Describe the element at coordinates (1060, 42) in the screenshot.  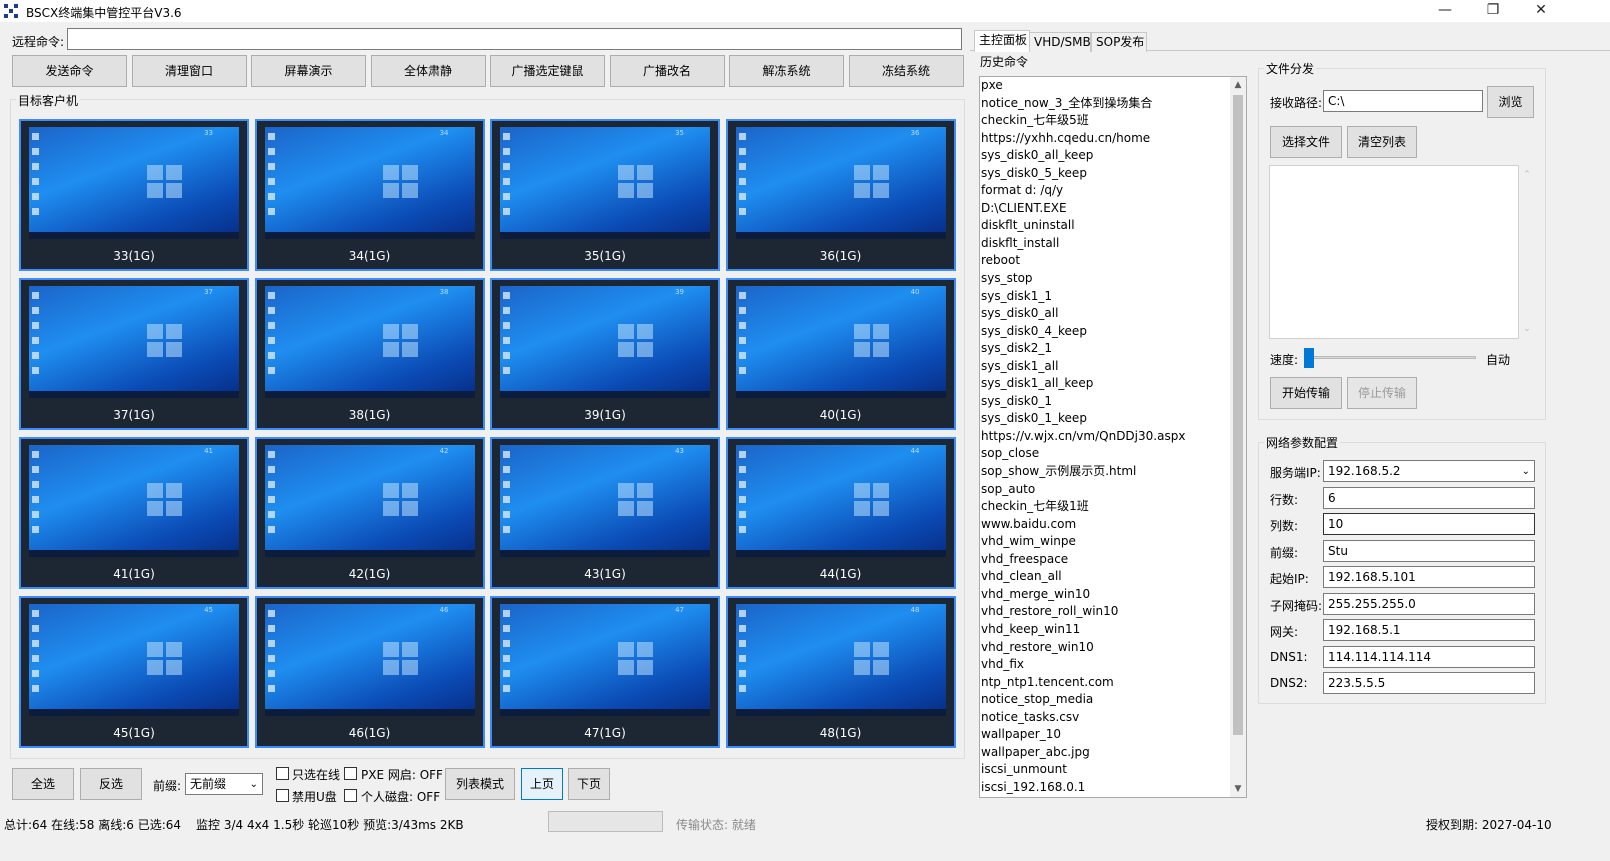
I see `tab-vhd-smb: VHD/SMB` at that location.